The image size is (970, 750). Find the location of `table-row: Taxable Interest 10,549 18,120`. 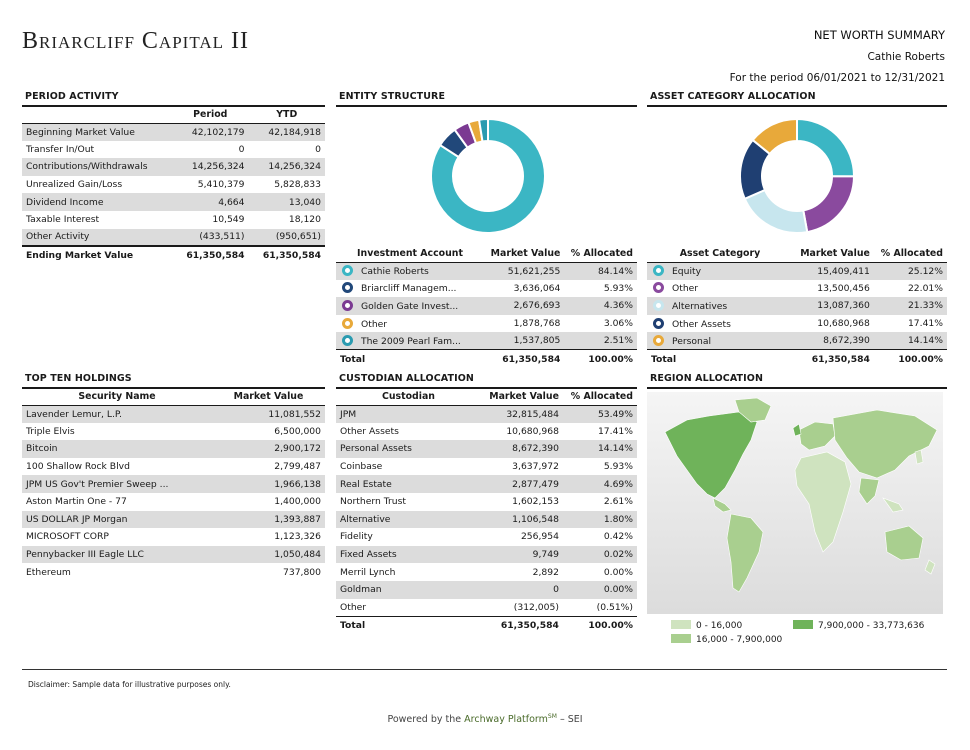

table-row: Taxable Interest 10,549 18,120 is located at coordinates (173, 220).